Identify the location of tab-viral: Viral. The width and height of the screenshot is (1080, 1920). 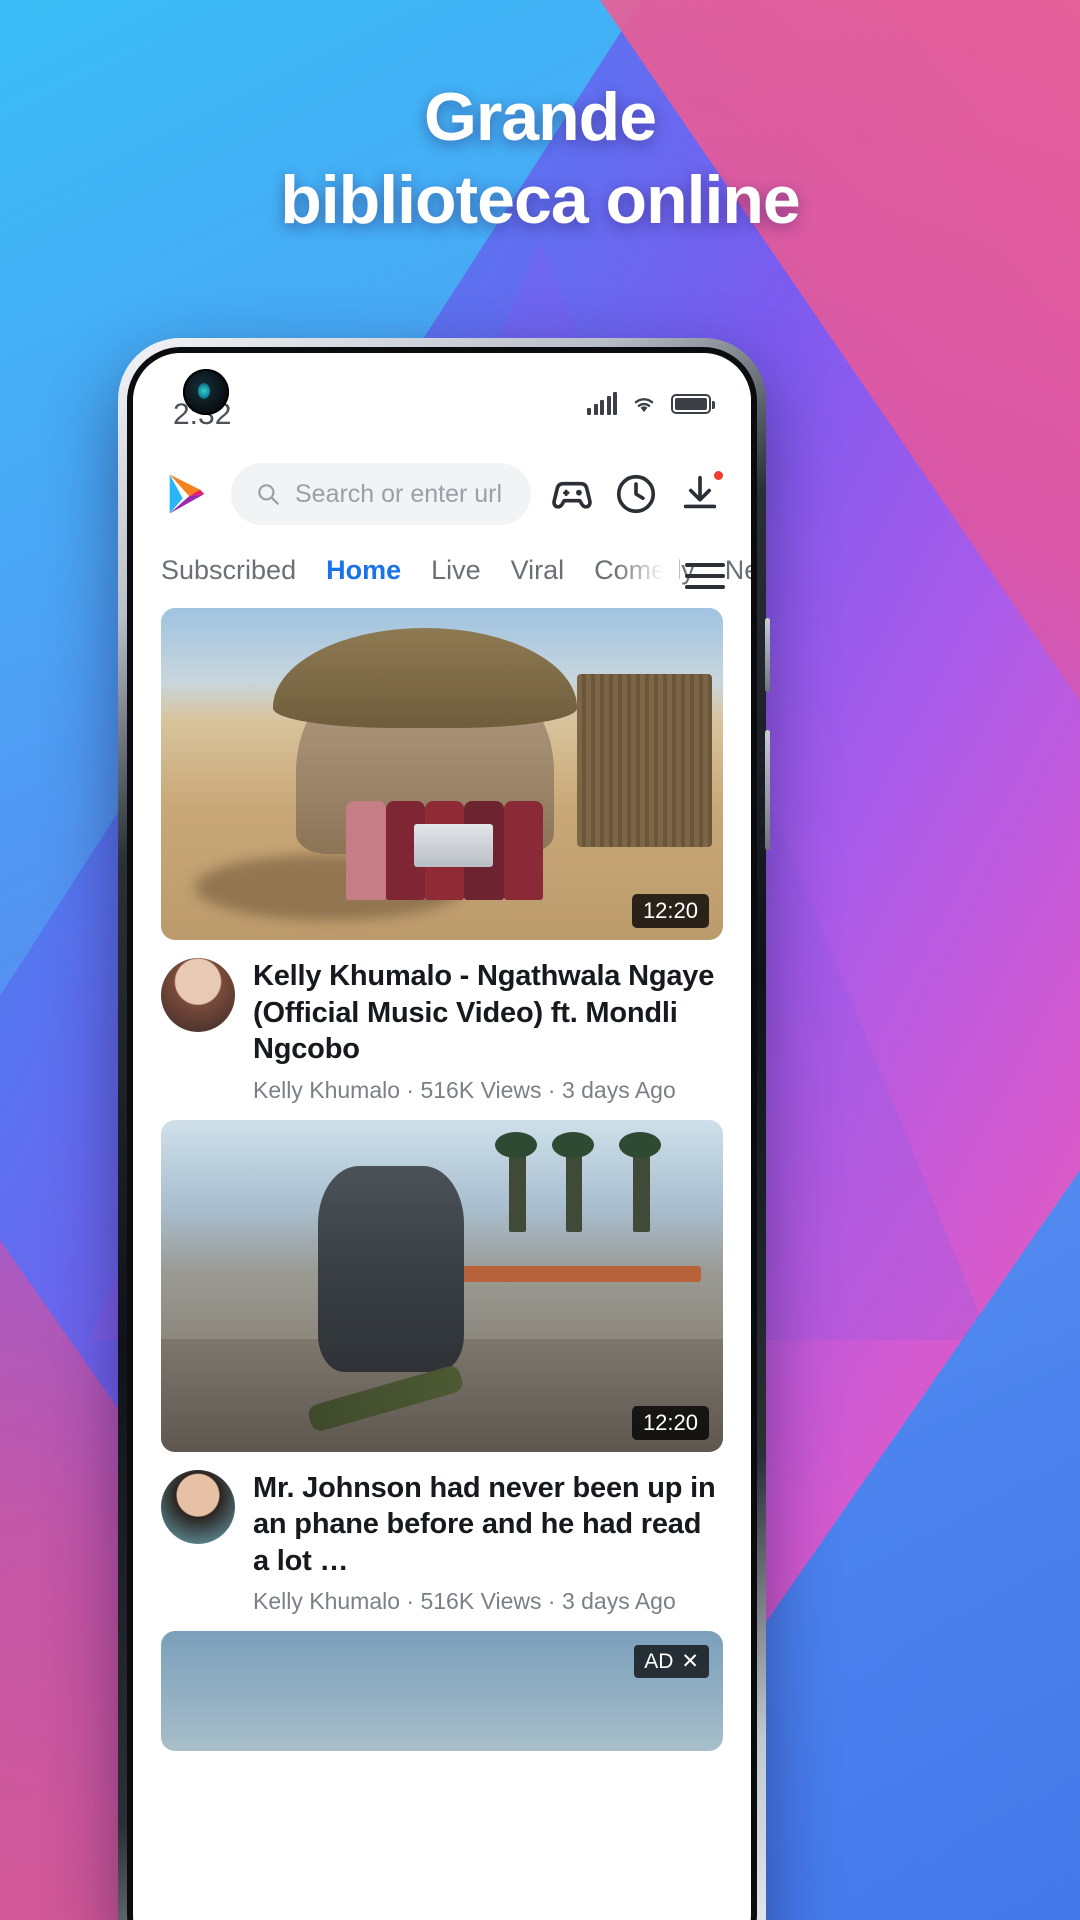
(538, 570).